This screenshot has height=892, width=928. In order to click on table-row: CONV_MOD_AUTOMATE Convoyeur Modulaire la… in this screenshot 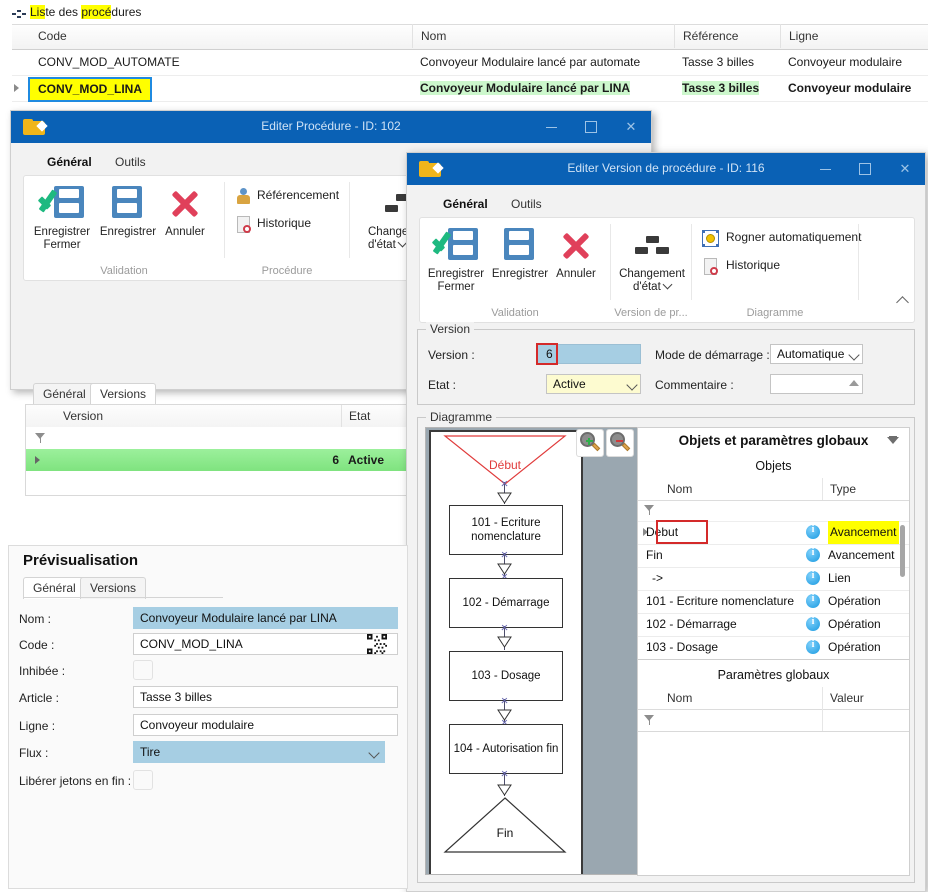, I will do `click(470, 63)`.